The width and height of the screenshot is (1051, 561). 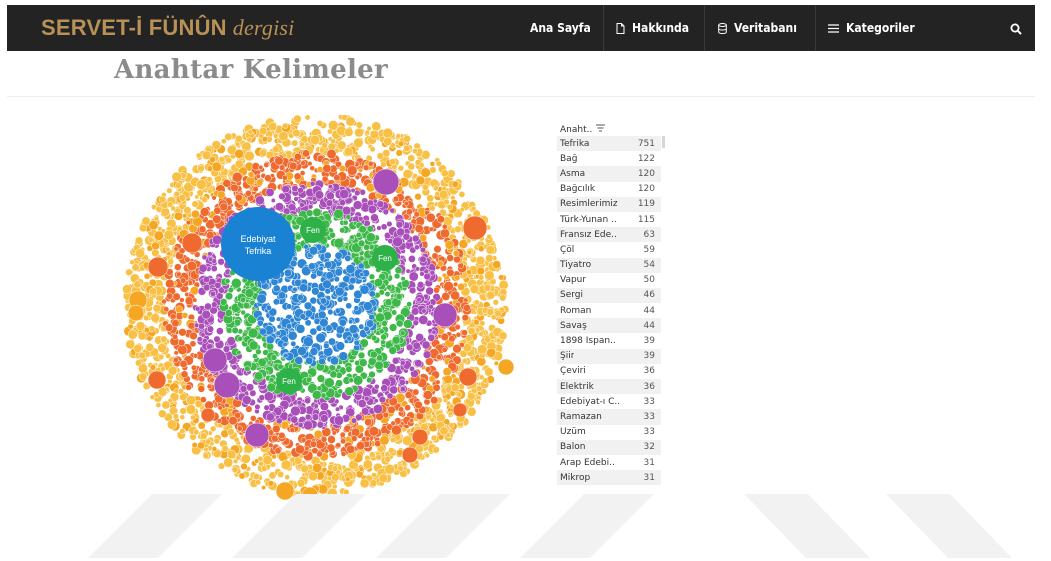 I want to click on scrollbar, so click(x=663, y=142).